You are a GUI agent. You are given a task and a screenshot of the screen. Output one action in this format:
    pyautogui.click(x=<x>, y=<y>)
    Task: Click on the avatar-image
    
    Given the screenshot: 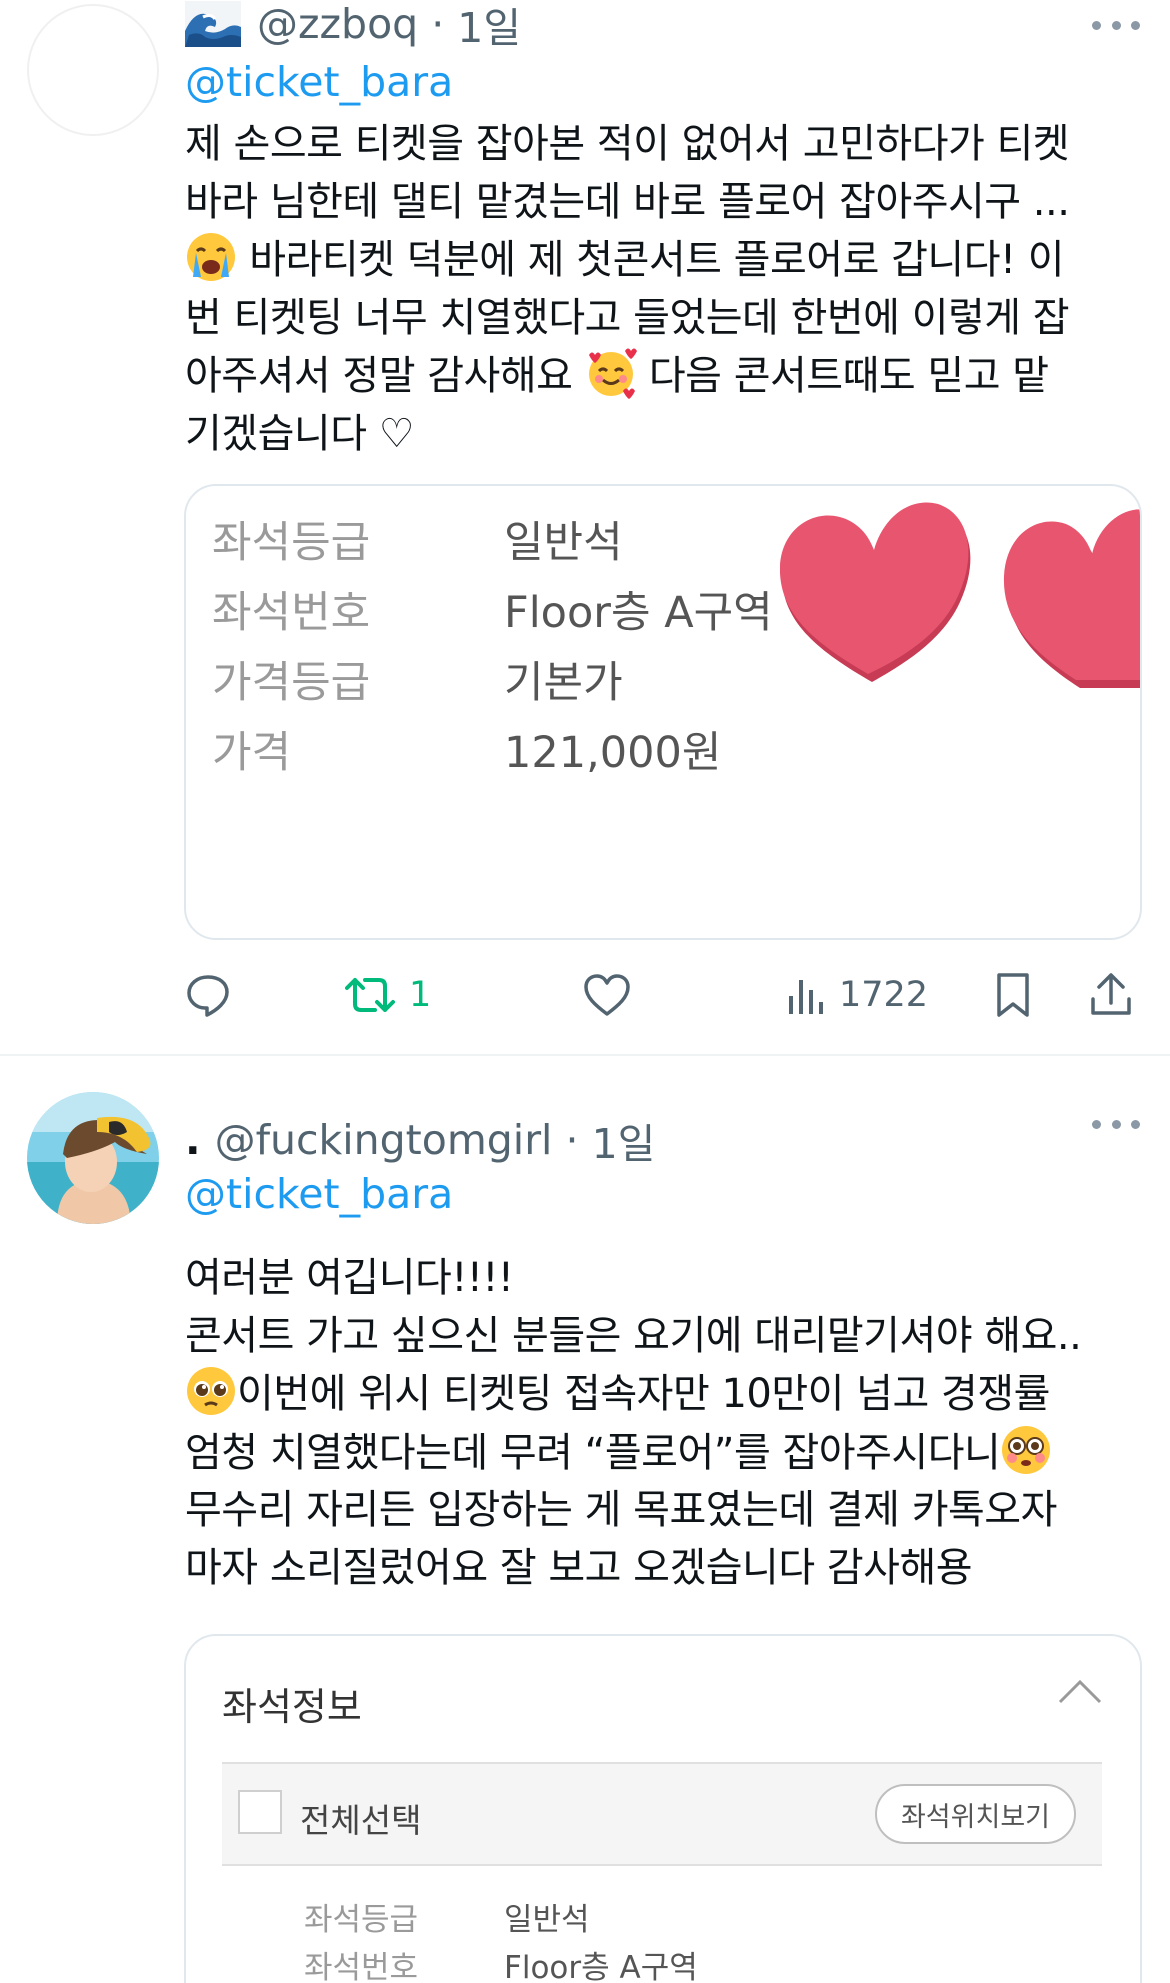 What is the action you would take?
    pyautogui.click(x=93, y=1158)
    